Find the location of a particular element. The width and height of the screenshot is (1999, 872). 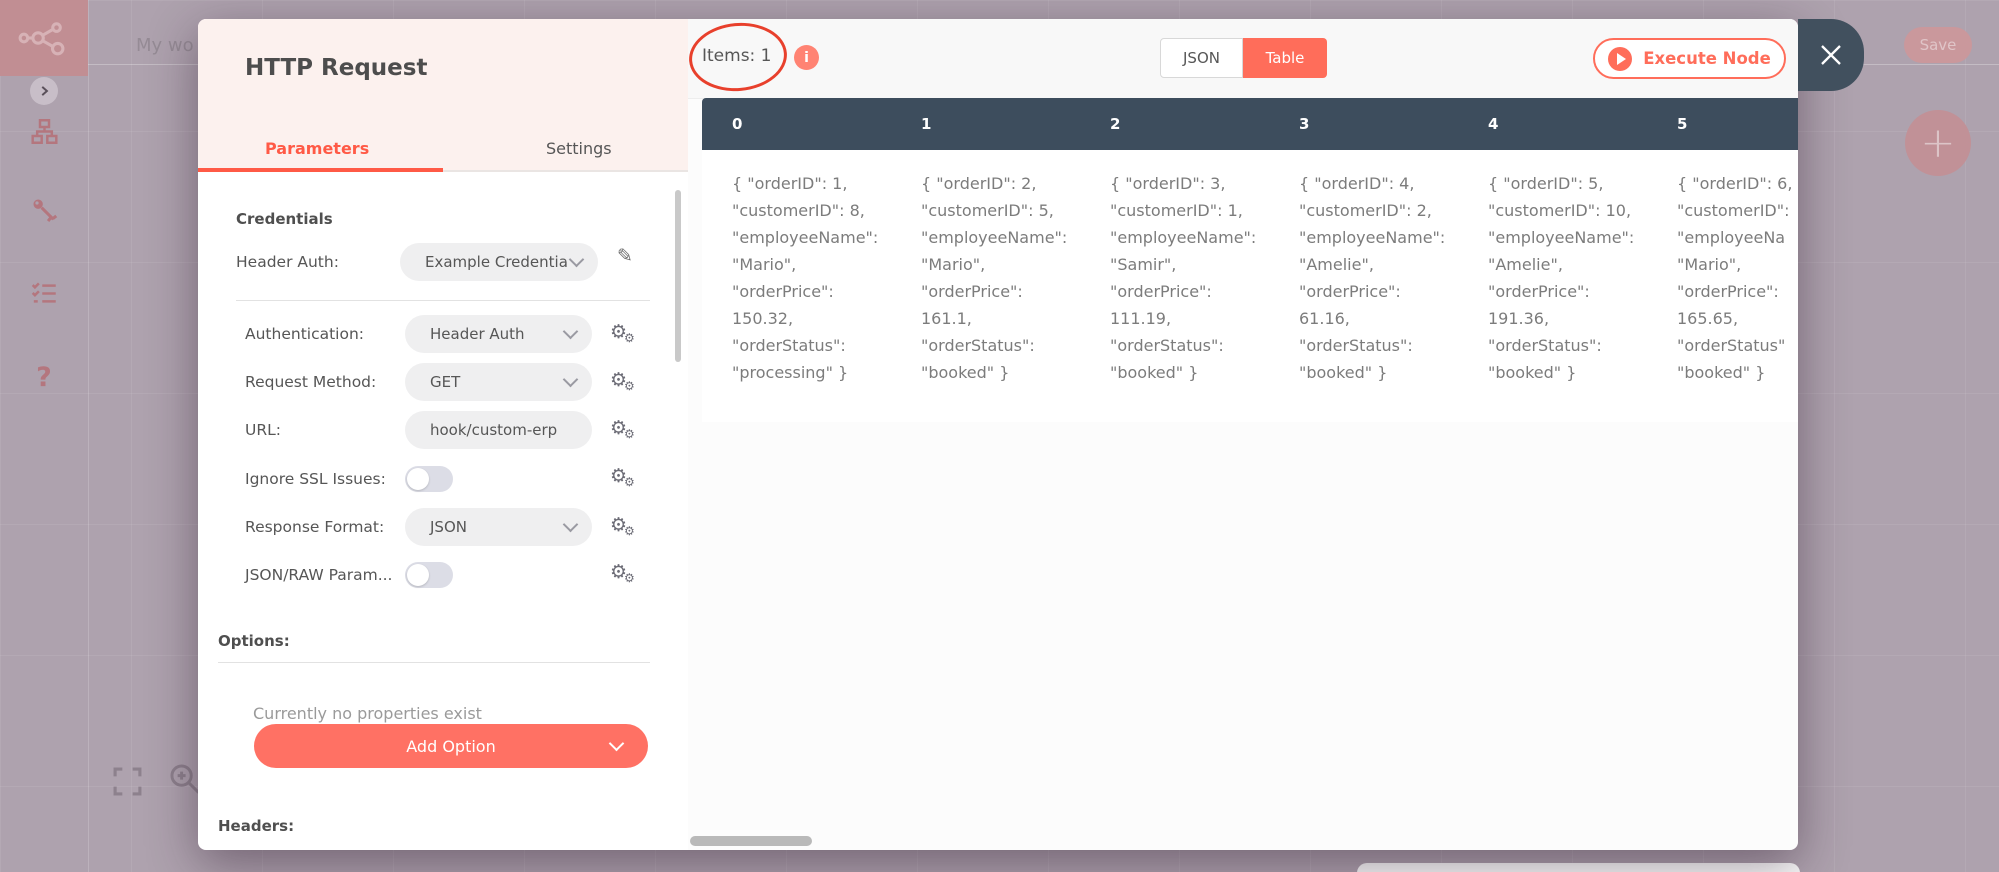

column-header: 5 is located at coordinates (1682, 124).